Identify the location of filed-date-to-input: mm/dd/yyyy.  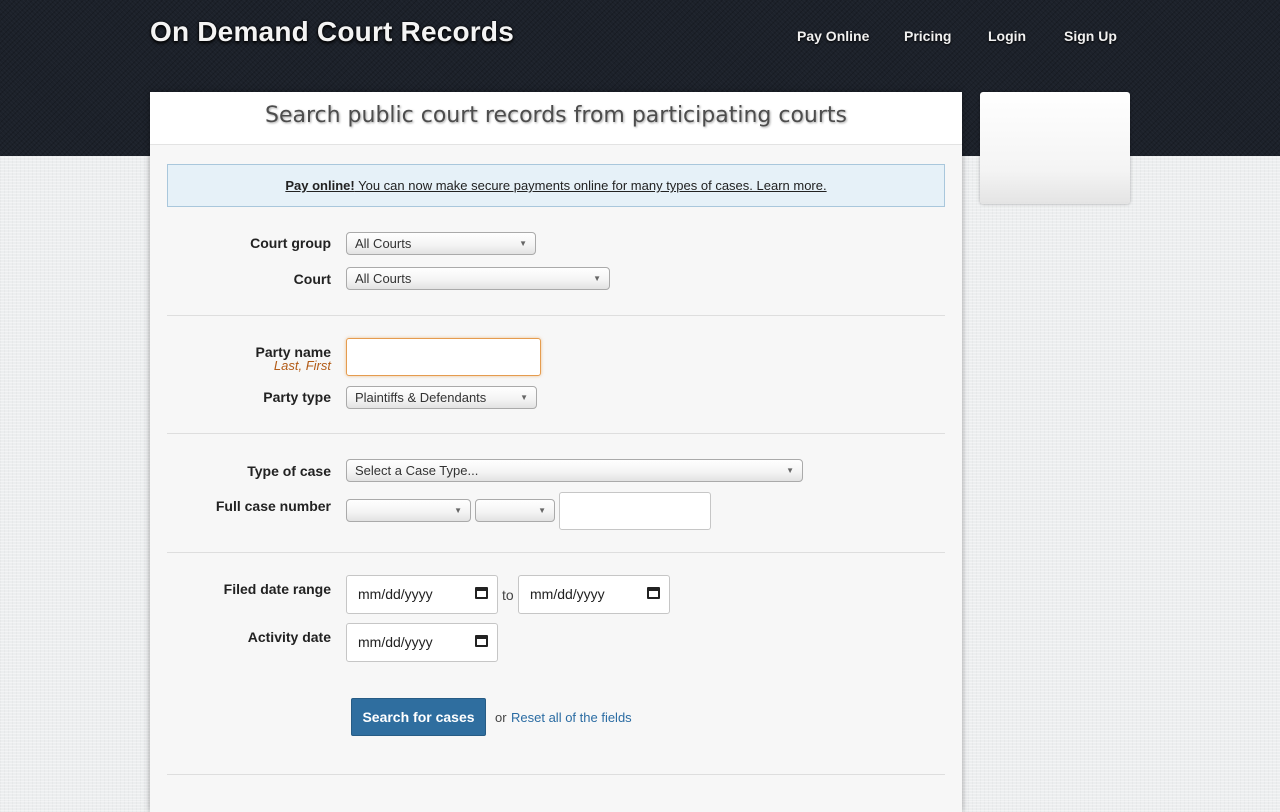
(594, 594).